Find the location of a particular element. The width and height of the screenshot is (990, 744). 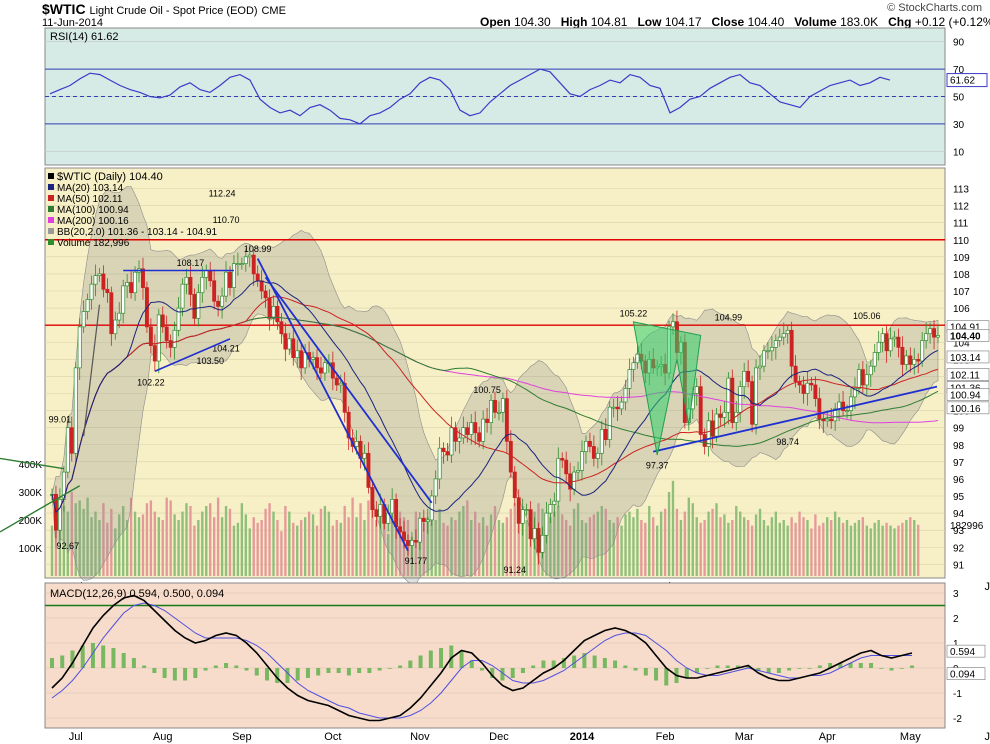

price-tick-label: 107 is located at coordinates (961, 292).